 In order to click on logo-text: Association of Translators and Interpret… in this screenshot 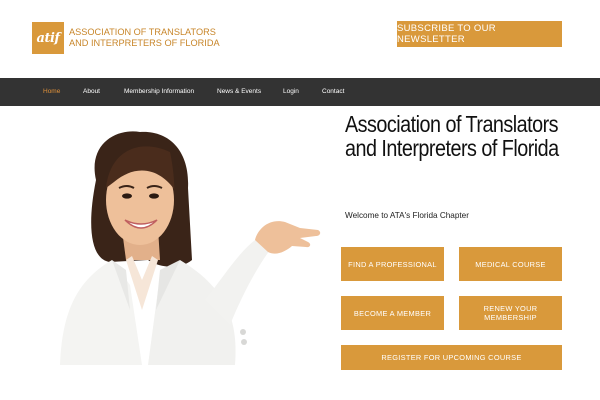, I will do `click(144, 38)`.